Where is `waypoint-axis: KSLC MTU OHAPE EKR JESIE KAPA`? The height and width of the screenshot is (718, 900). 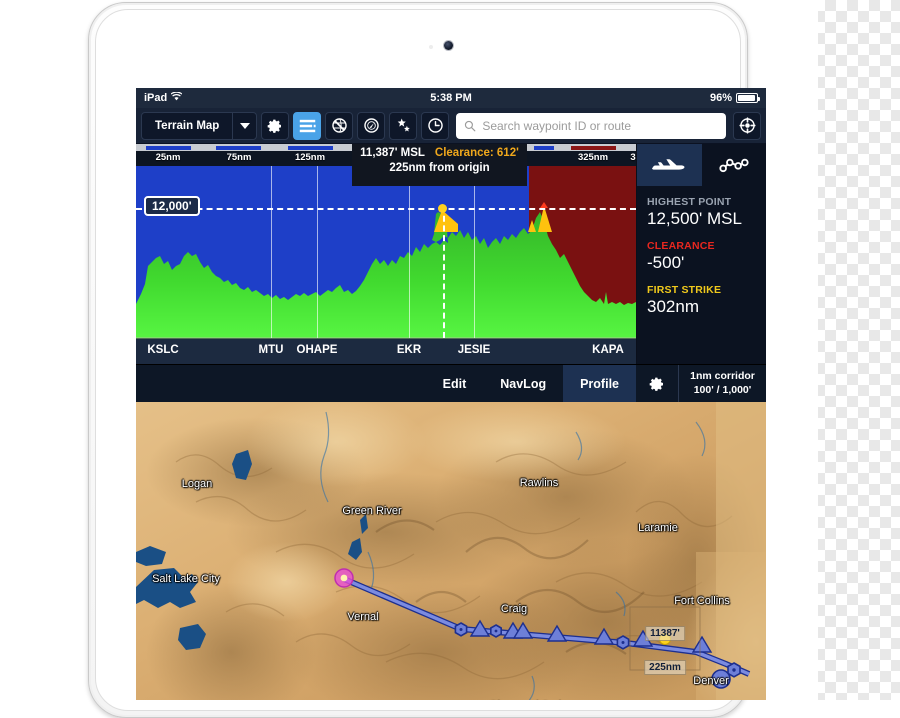
waypoint-axis: KSLC MTU OHAPE EKR JESIE KAPA is located at coordinates (386, 351).